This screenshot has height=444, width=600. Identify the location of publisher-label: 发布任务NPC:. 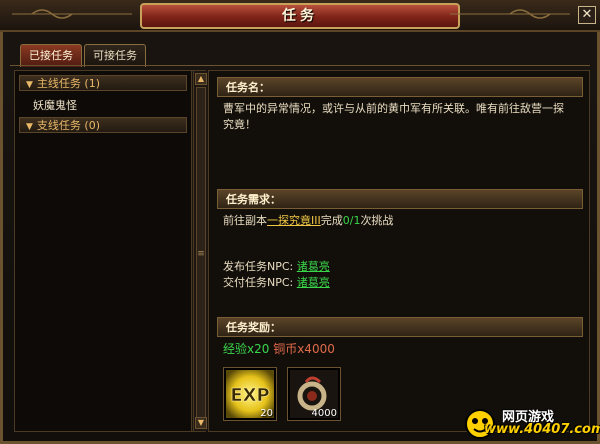
(258, 266).